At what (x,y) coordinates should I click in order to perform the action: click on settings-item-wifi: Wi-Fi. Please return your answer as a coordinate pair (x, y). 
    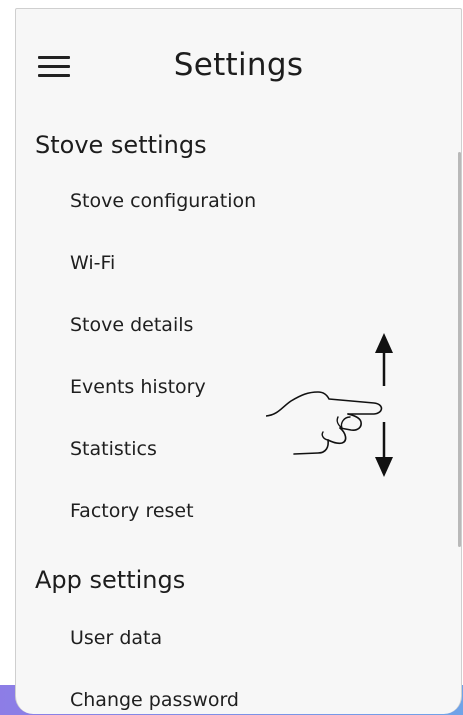
    Looking at the image, I should click on (92, 263).